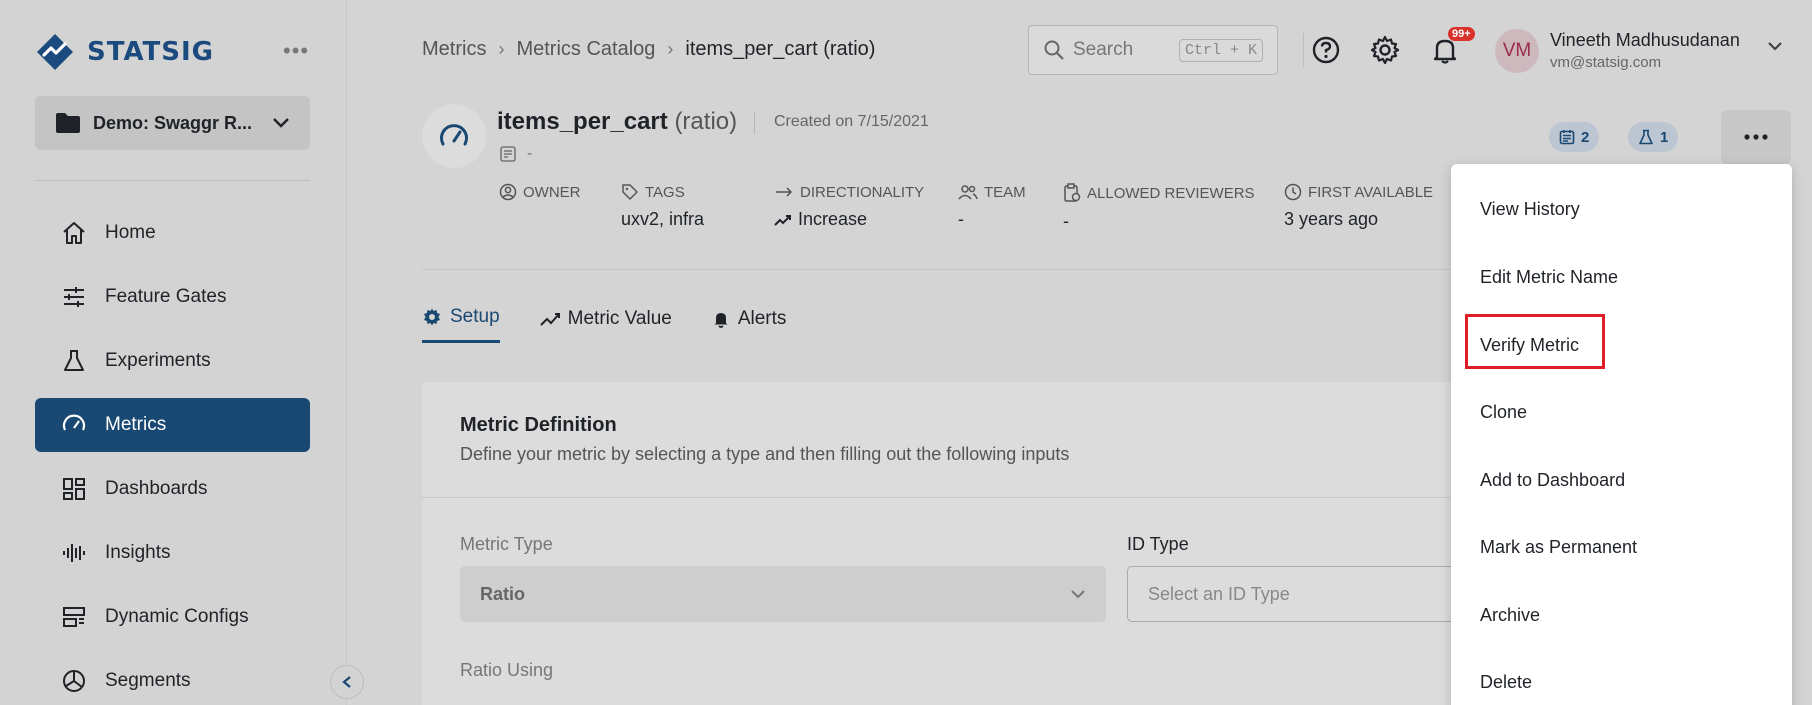 The image size is (1812, 705). I want to click on metric-description: -, so click(515, 154).